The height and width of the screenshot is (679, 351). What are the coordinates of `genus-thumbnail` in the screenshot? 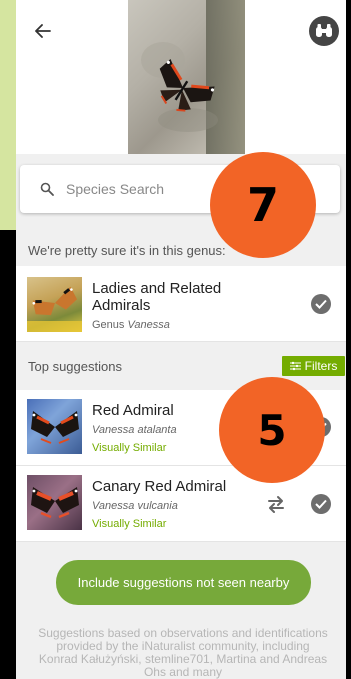 It's located at (54, 304).